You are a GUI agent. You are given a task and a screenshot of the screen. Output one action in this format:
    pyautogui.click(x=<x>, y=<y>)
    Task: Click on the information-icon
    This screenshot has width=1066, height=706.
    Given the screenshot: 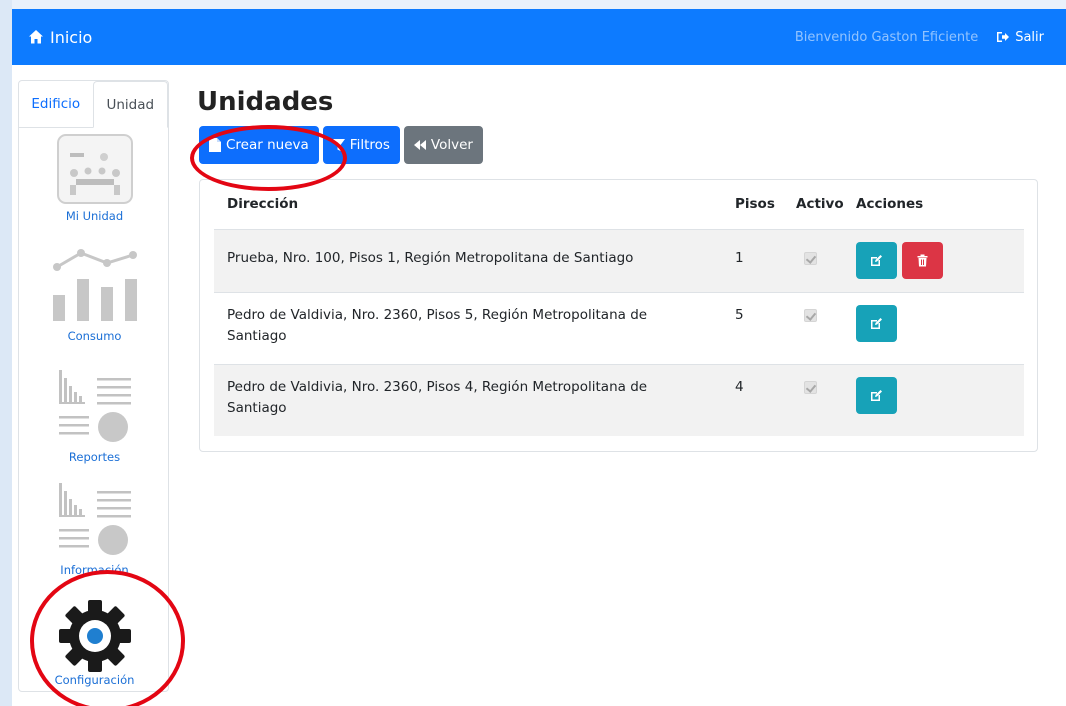 What is the action you would take?
    pyautogui.click(x=94, y=519)
    